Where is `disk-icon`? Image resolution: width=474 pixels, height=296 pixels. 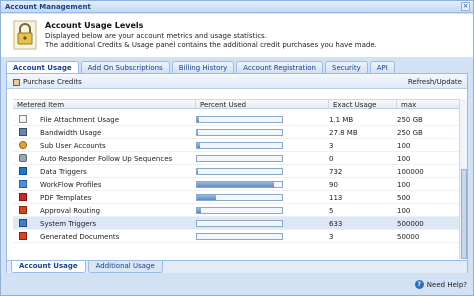 disk-icon is located at coordinates (23, 132).